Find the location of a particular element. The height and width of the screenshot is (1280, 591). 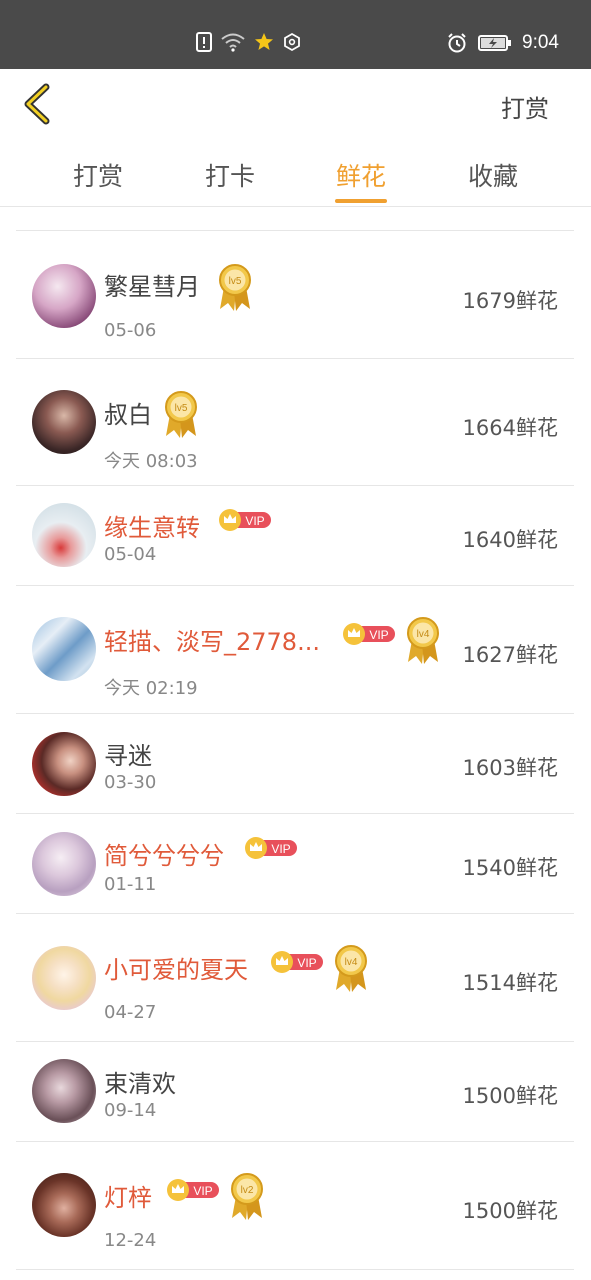

gift-date: 05-04 is located at coordinates (130, 554).